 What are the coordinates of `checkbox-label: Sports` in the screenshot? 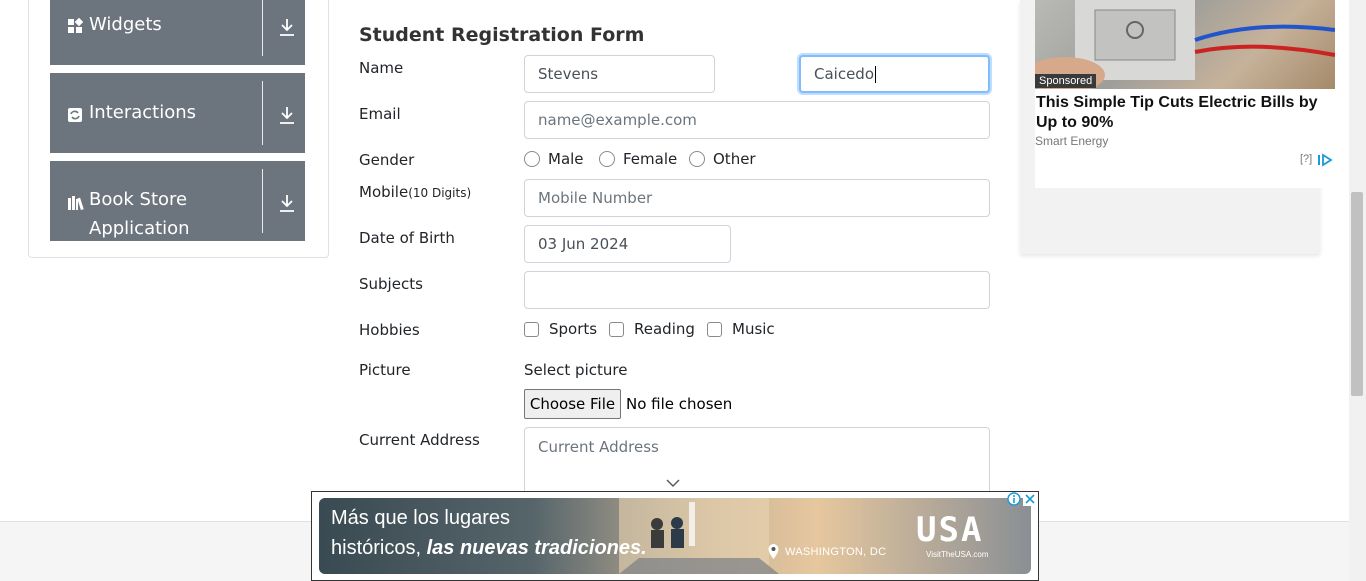 It's located at (573, 329).